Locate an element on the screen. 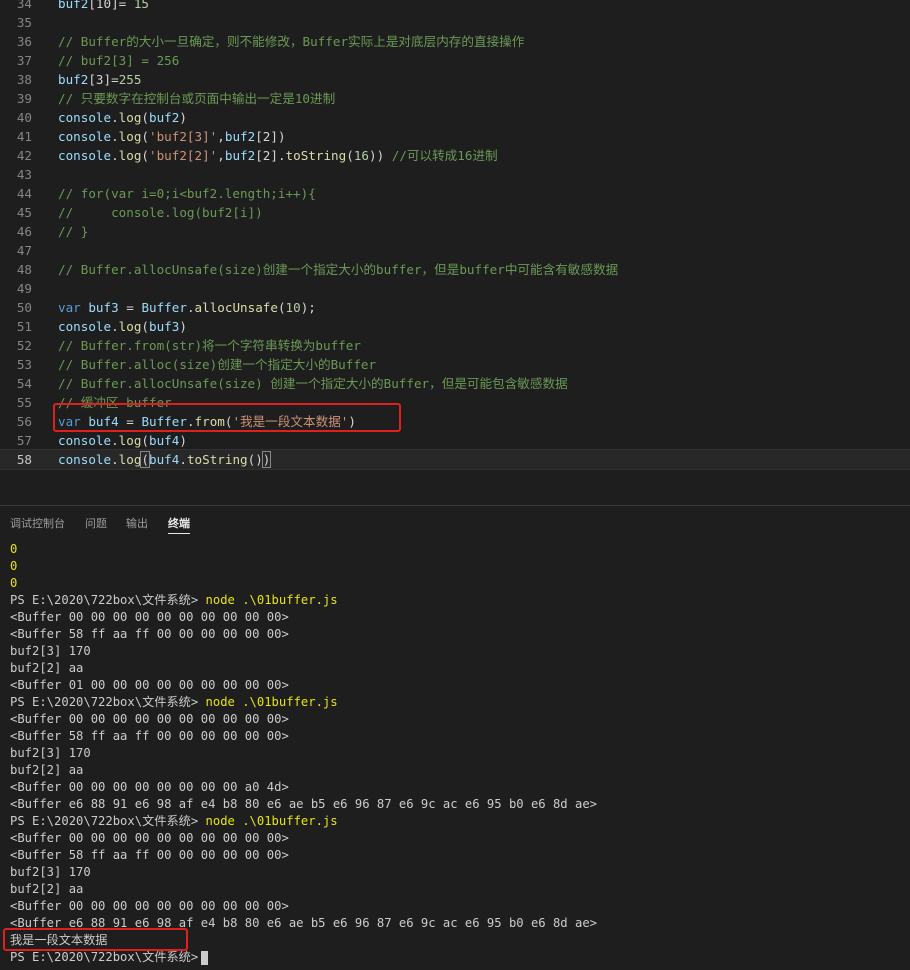 This screenshot has width=910, height=970. code-token: )) is located at coordinates (380, 155).